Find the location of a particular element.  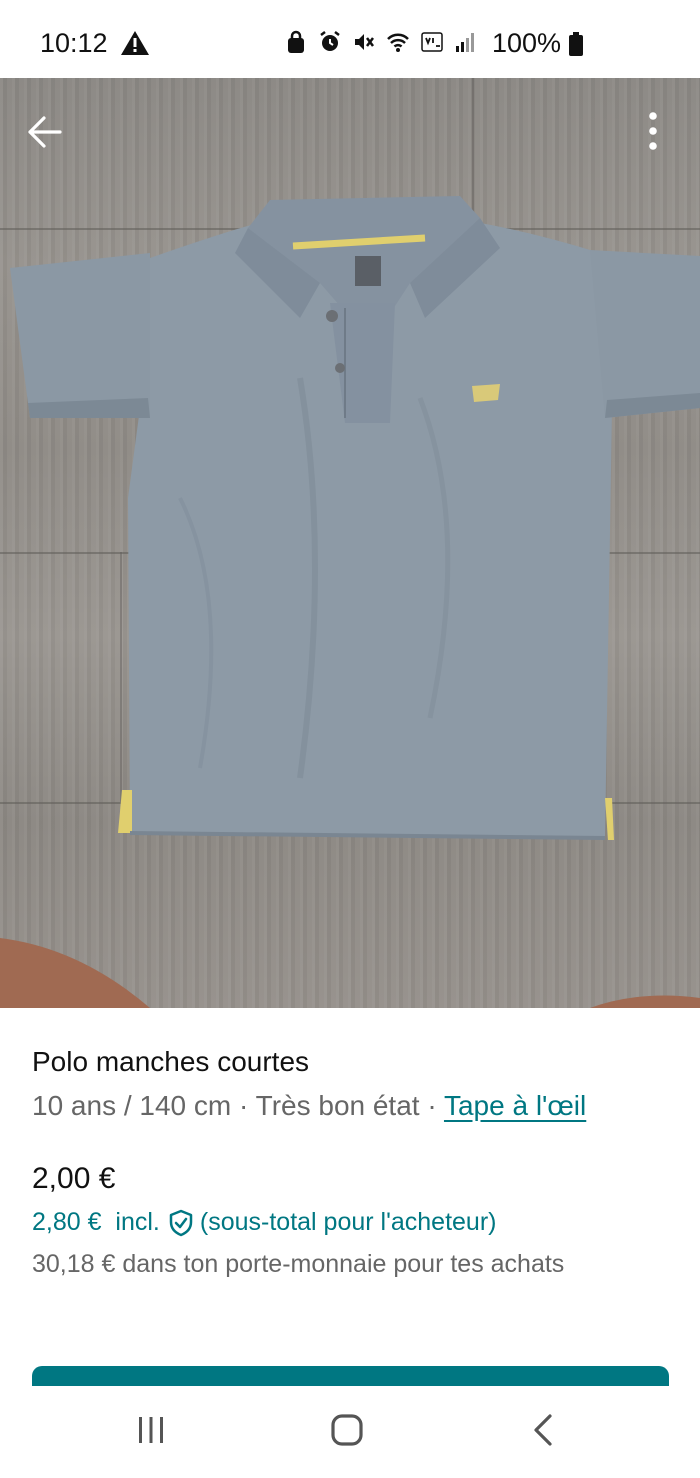

signal-icon is located at coordinates (465, 42).